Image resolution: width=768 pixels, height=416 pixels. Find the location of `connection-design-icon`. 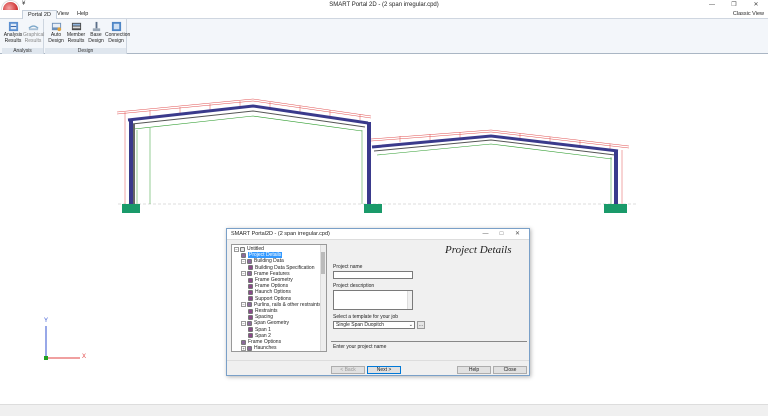

connection-design-icon is located at coordinates (116, 26).